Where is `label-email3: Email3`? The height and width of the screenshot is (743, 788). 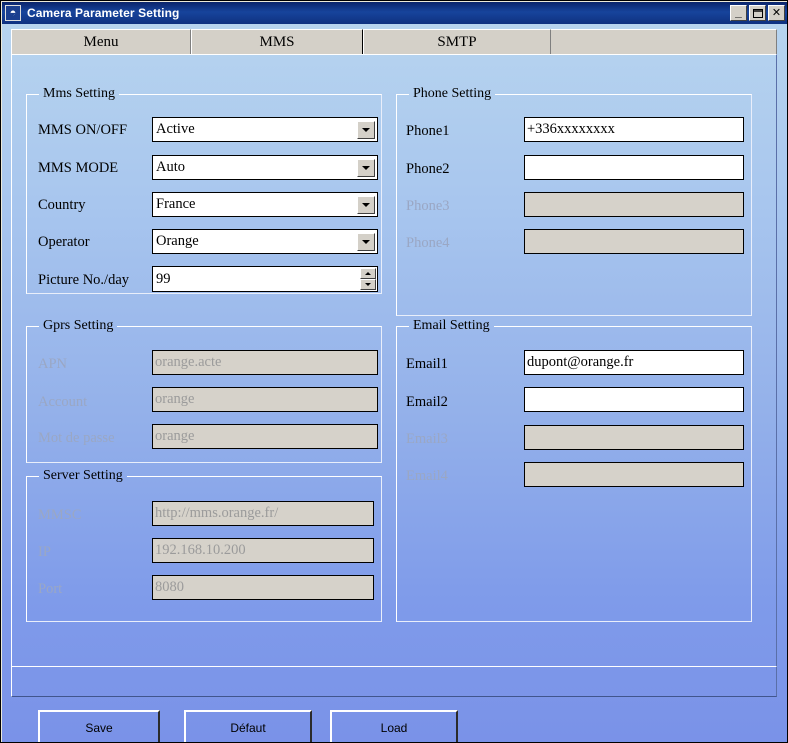
label-email3: Email3 is located at coordinates (427, 439).